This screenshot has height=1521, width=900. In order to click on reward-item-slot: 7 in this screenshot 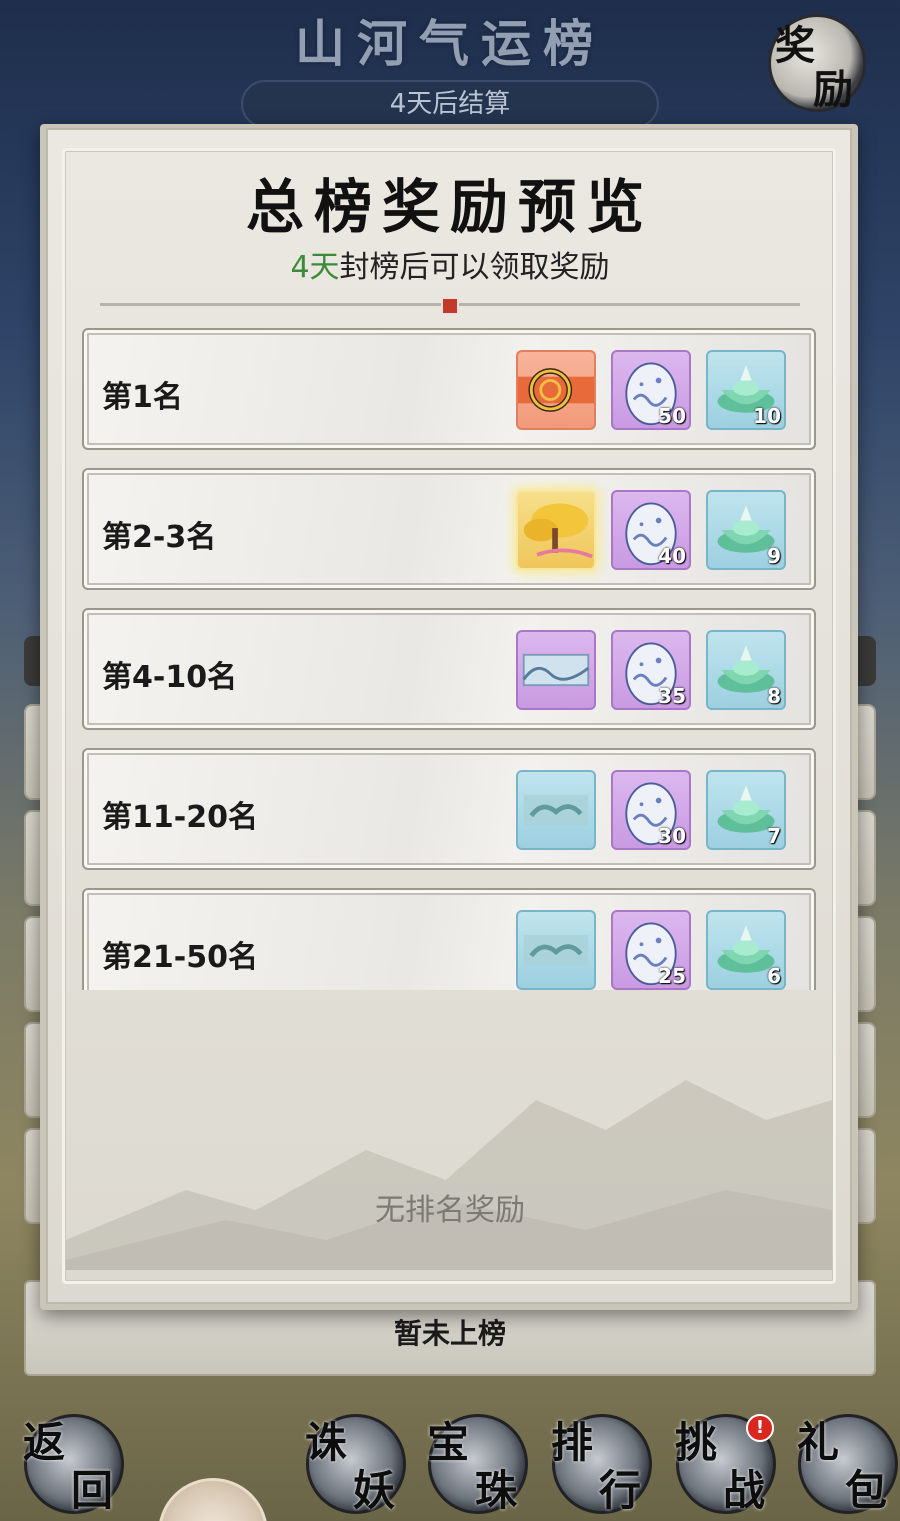, I will do `click(746, 810)`.